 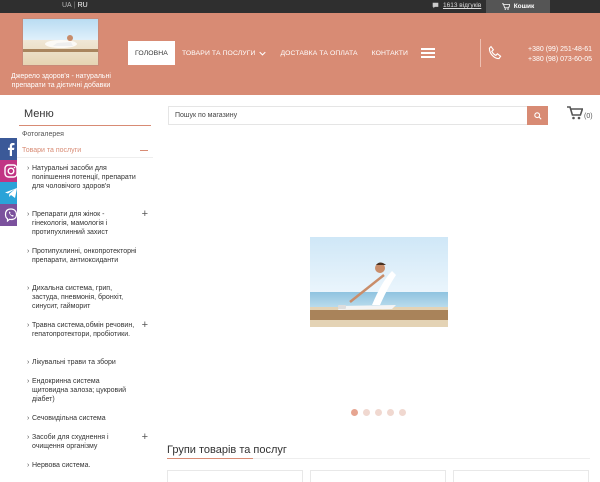 I want to click on nav-contacts: КОНТАКТИ, so click(x=390, y=53).